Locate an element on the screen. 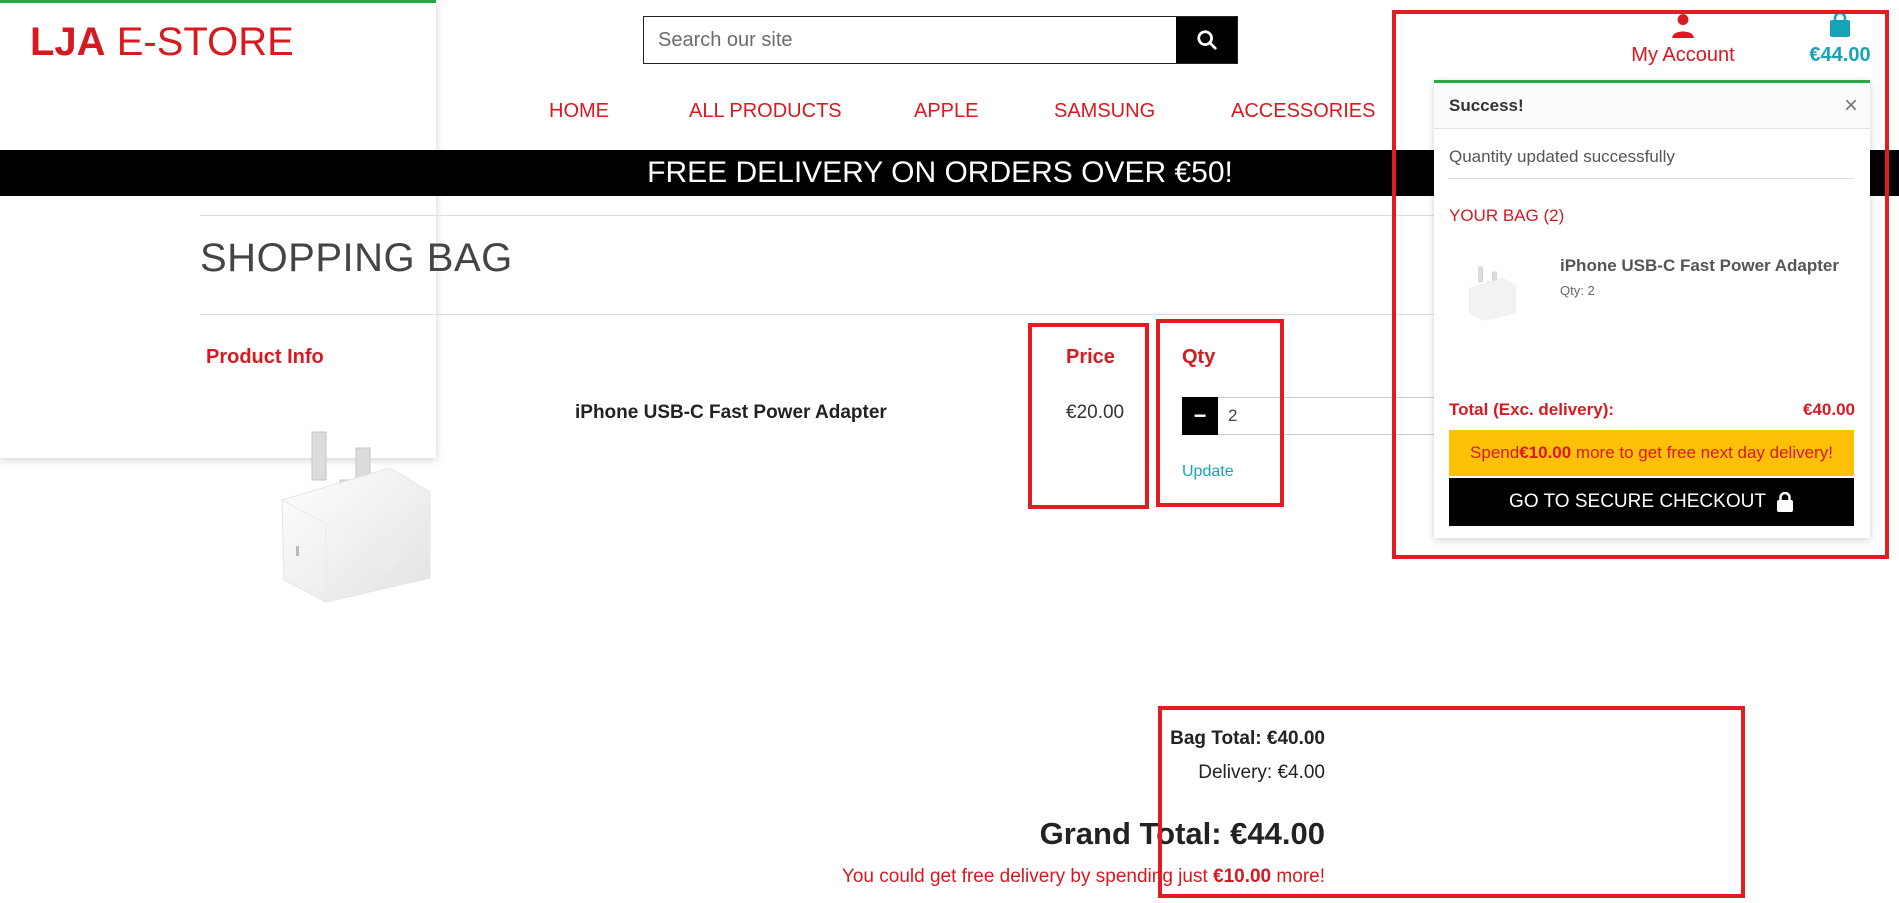 This screenshot has height=903, width=1899. site-logo: LJA E-STORE is located at coordinates (162, 42).